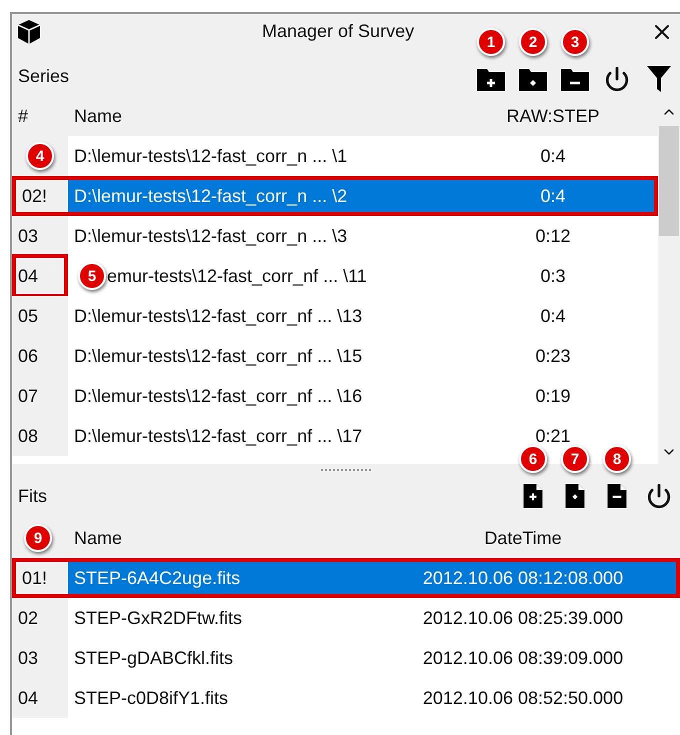  What do you see at coordinates (575, 79) in the screenshot?
I see `folder-minus-icon` at bounding box center [575, 79].